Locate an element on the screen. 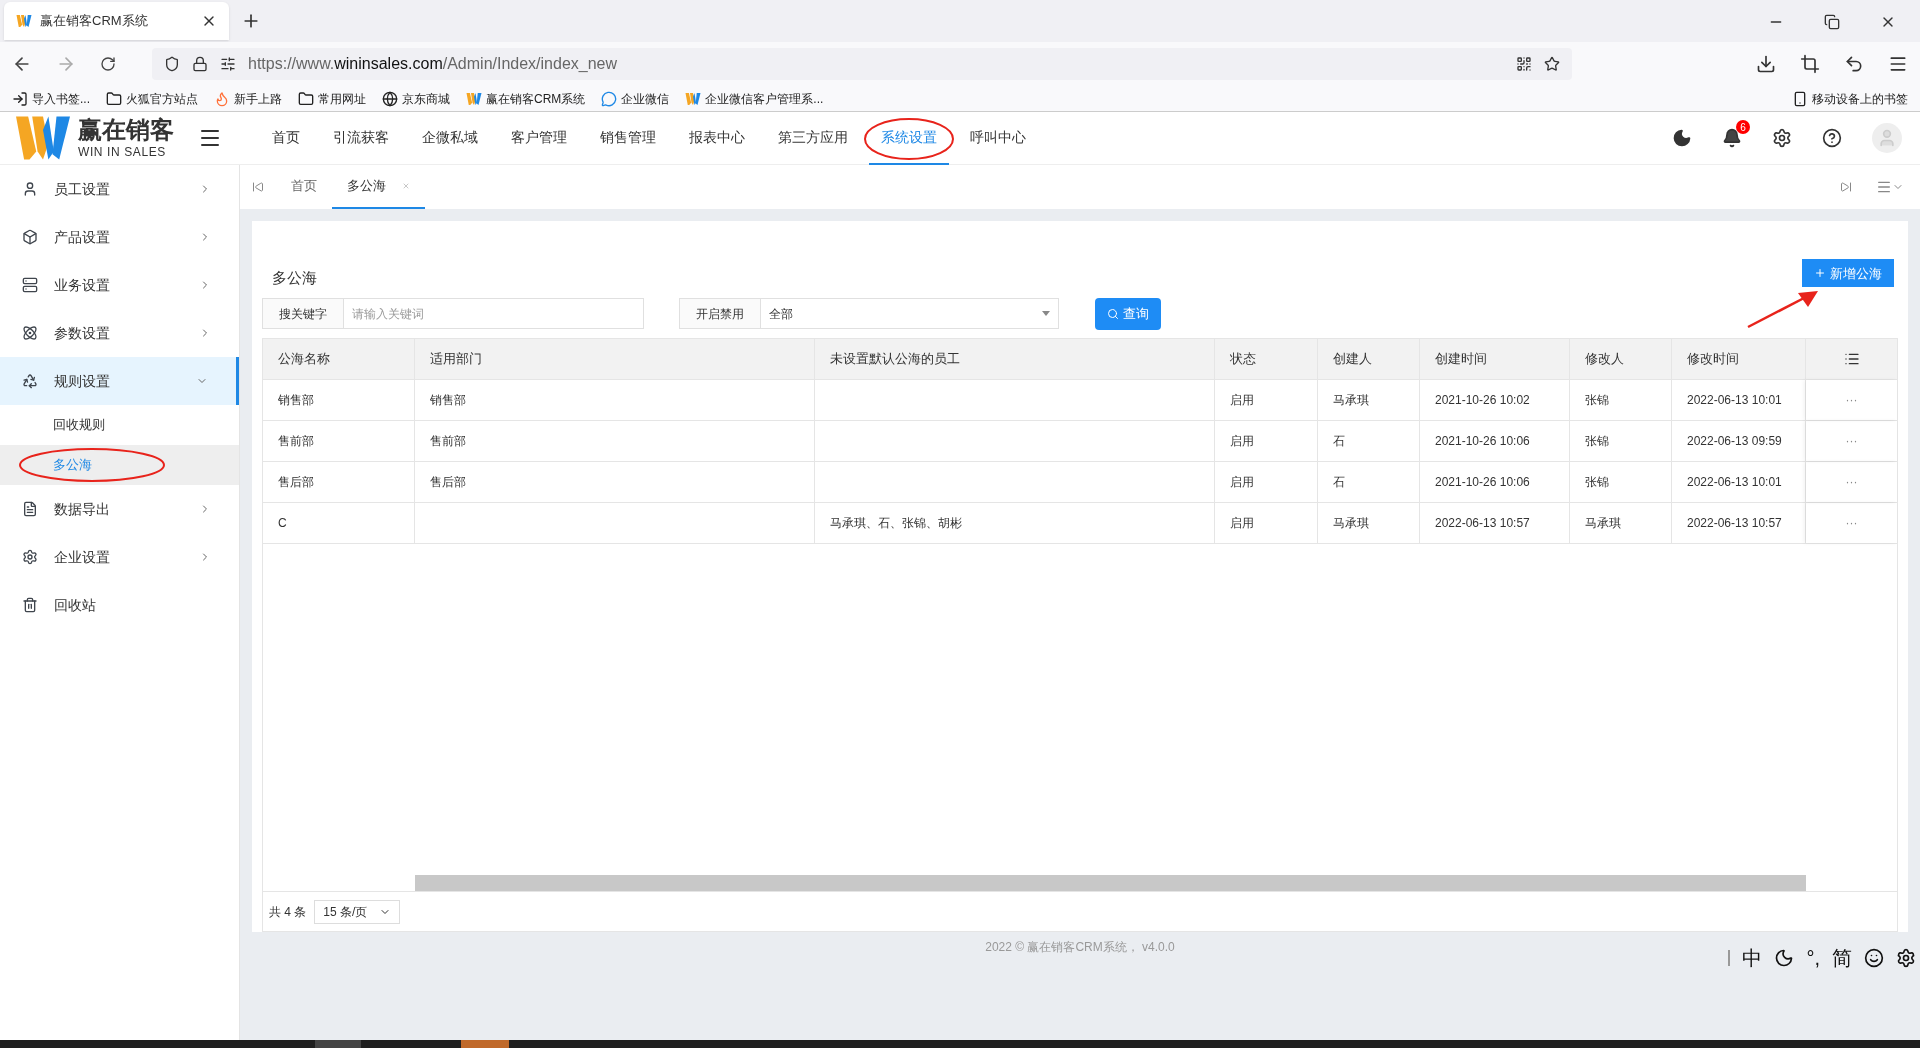 The image size is (1920, 1048). skip-back-icon is located at coordinates (258, 187).